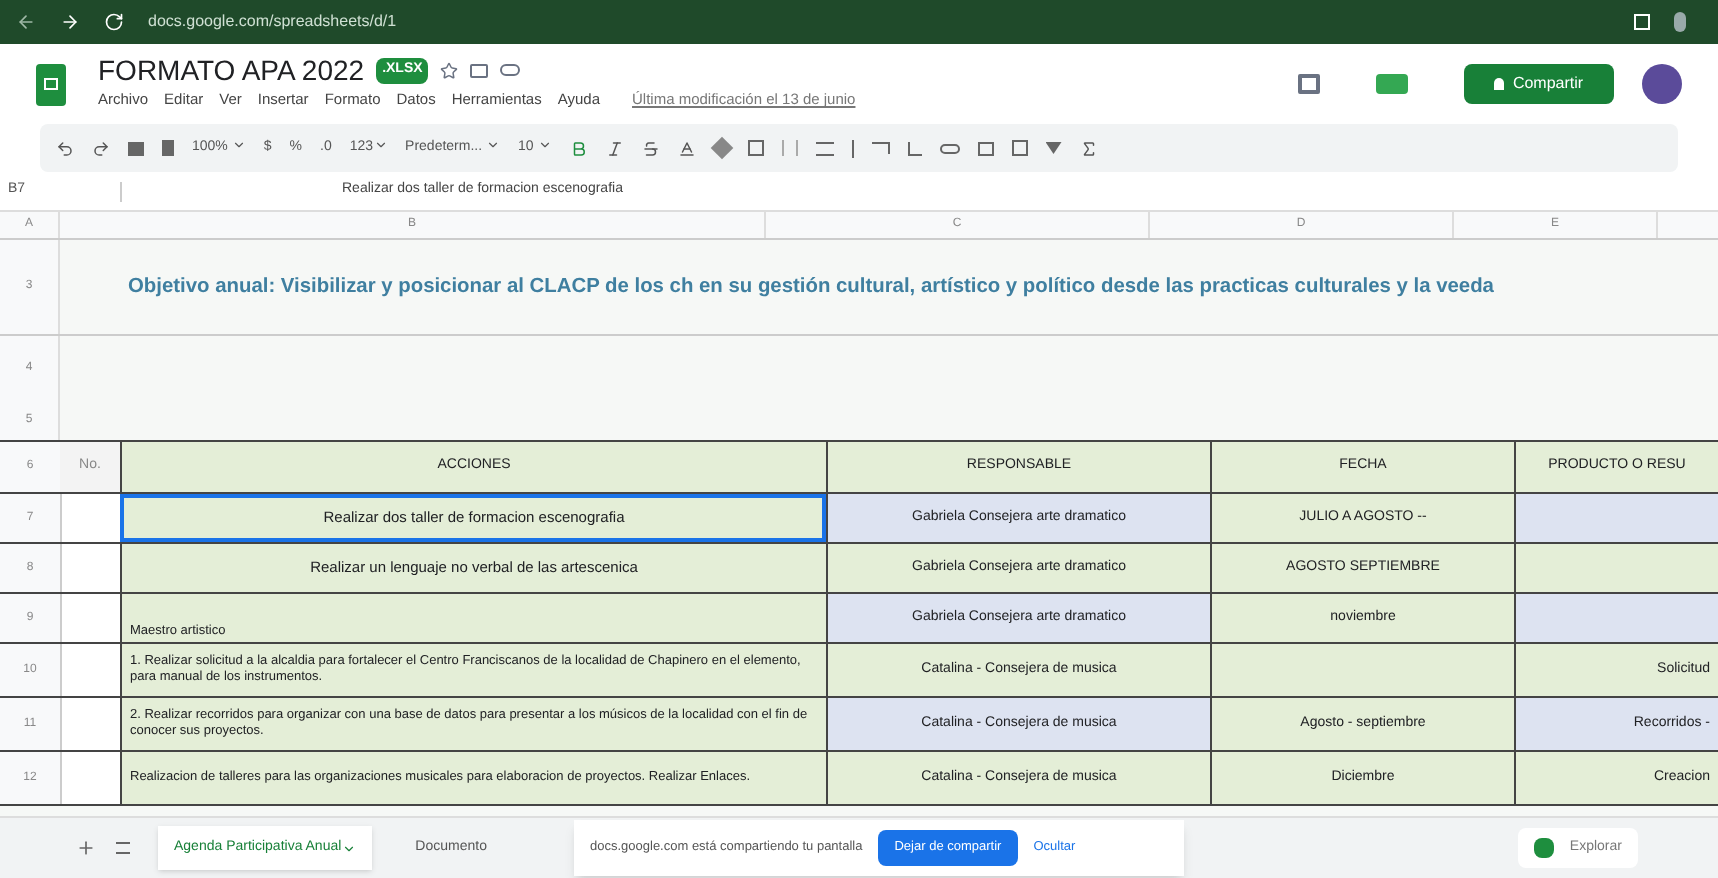  I want to click on strikethrough-icon, so click(650, 148).